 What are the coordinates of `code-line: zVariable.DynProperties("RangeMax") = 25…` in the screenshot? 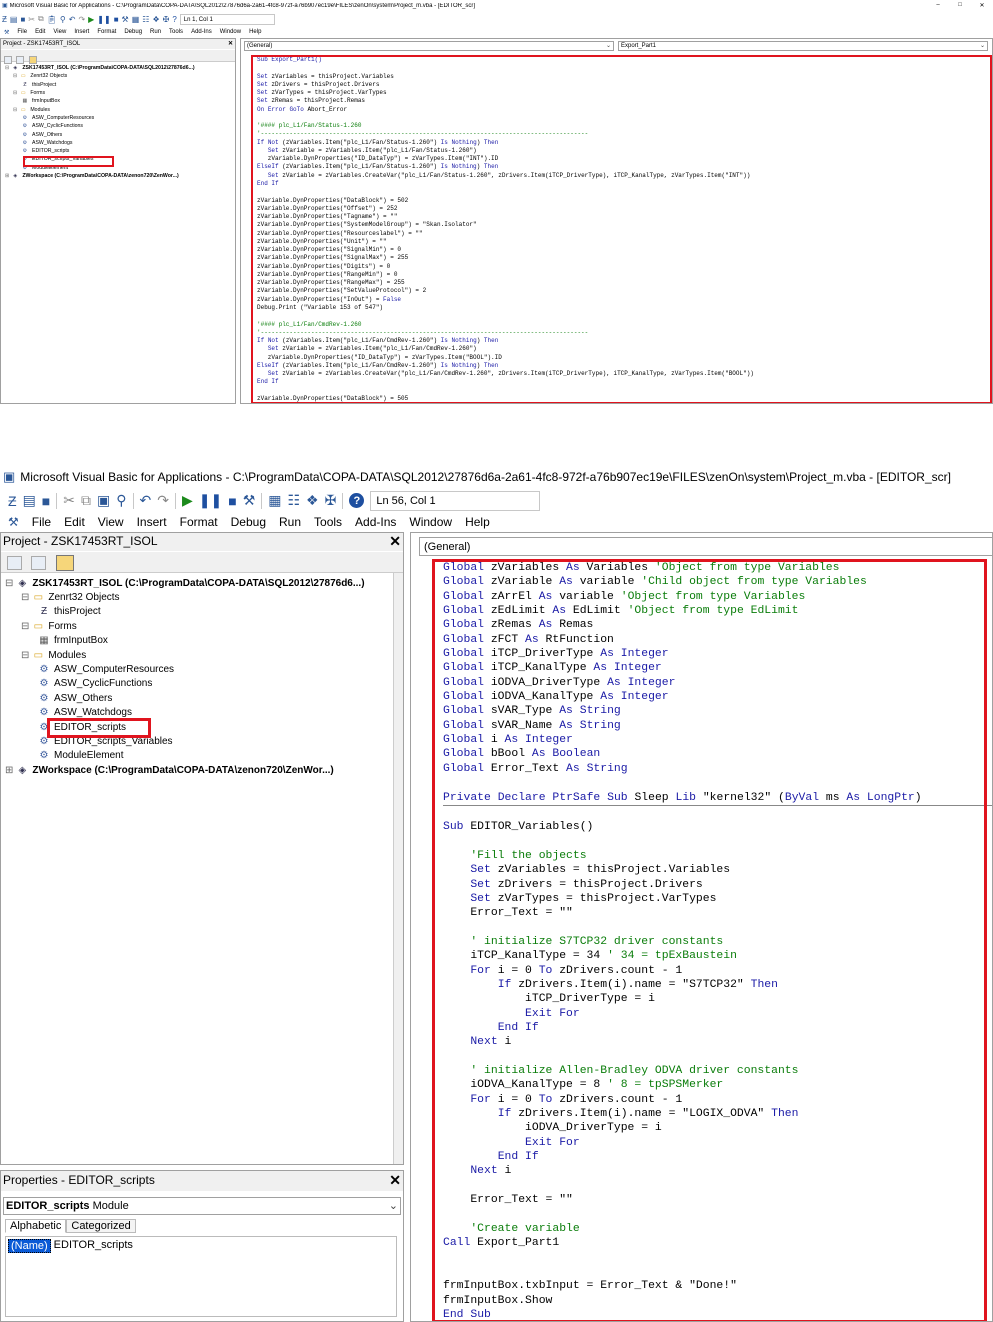 It's located at (624, 283).